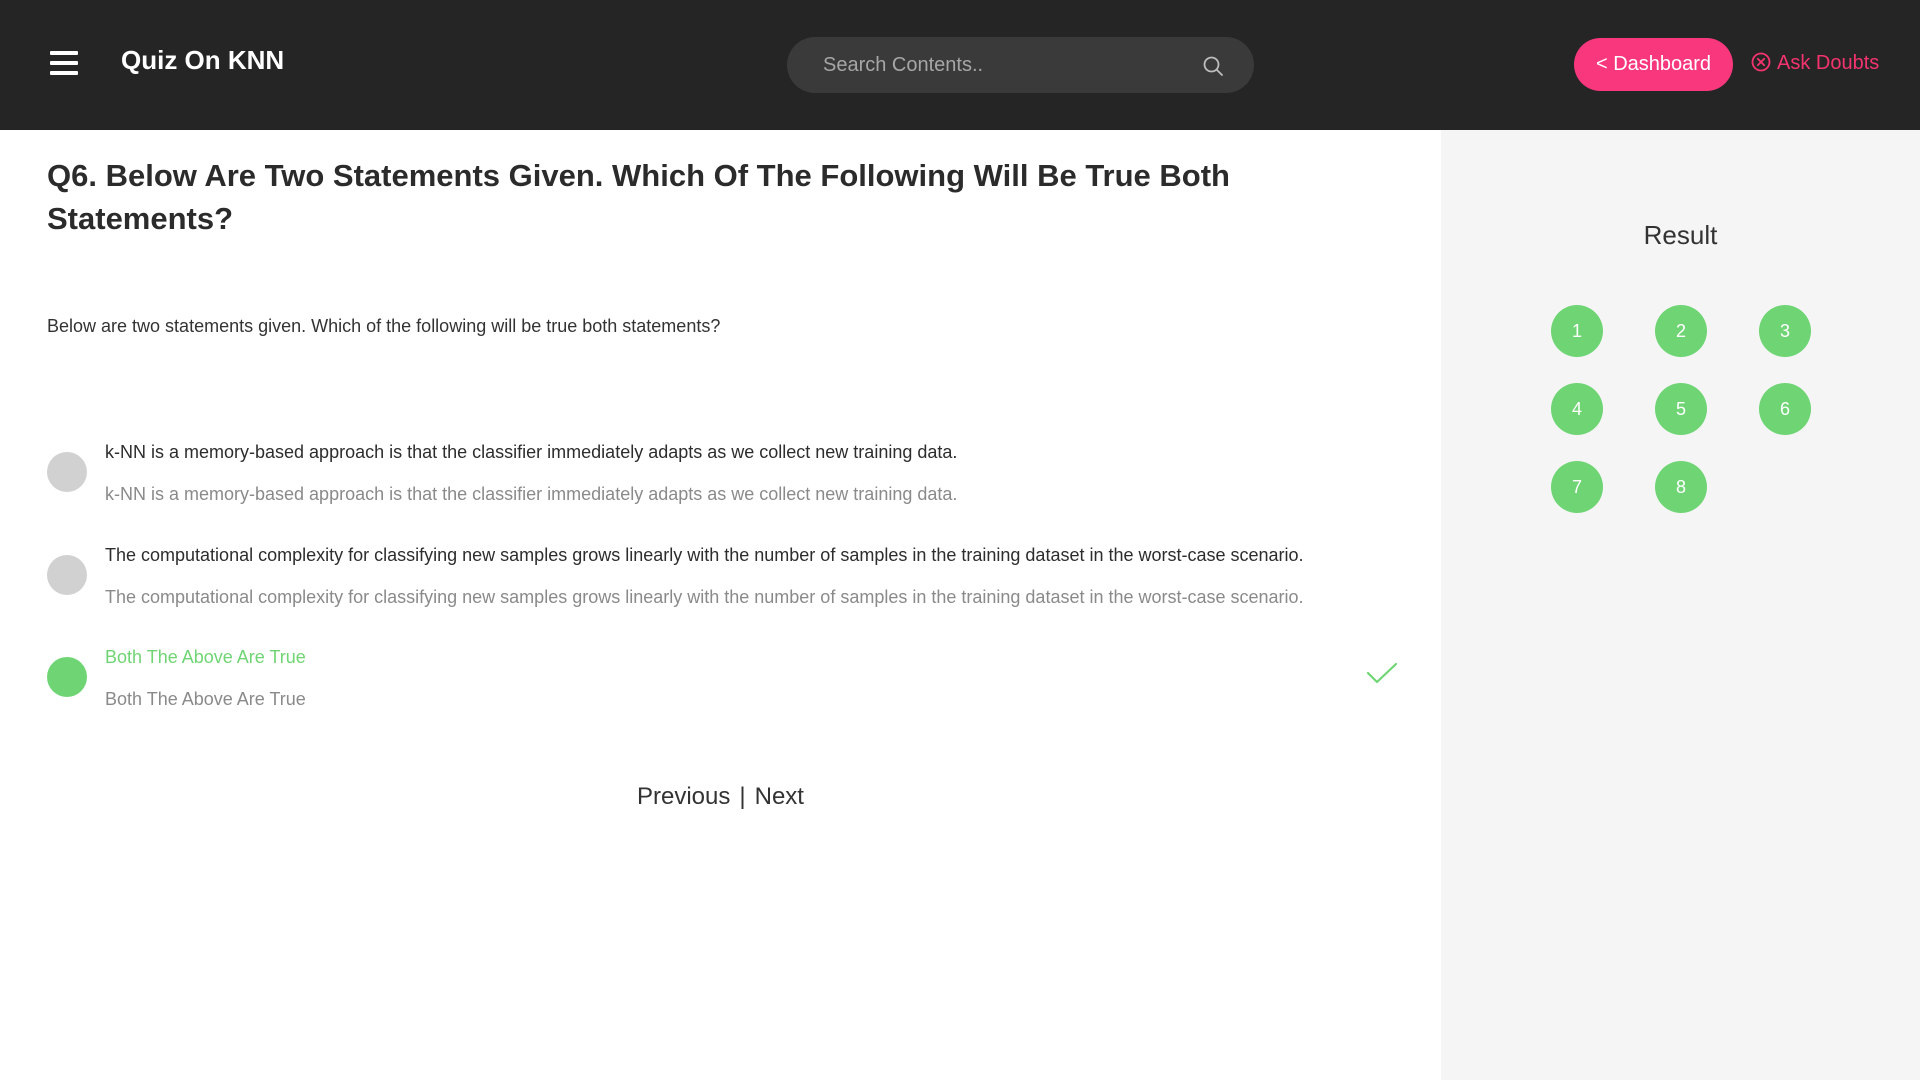 The height and width of the screenshot is (1080, 1920). What do you see at coordinates (1785, 409) in the screenshot?
I see `question-number-6: 6` at bounding box center [1785, 409].